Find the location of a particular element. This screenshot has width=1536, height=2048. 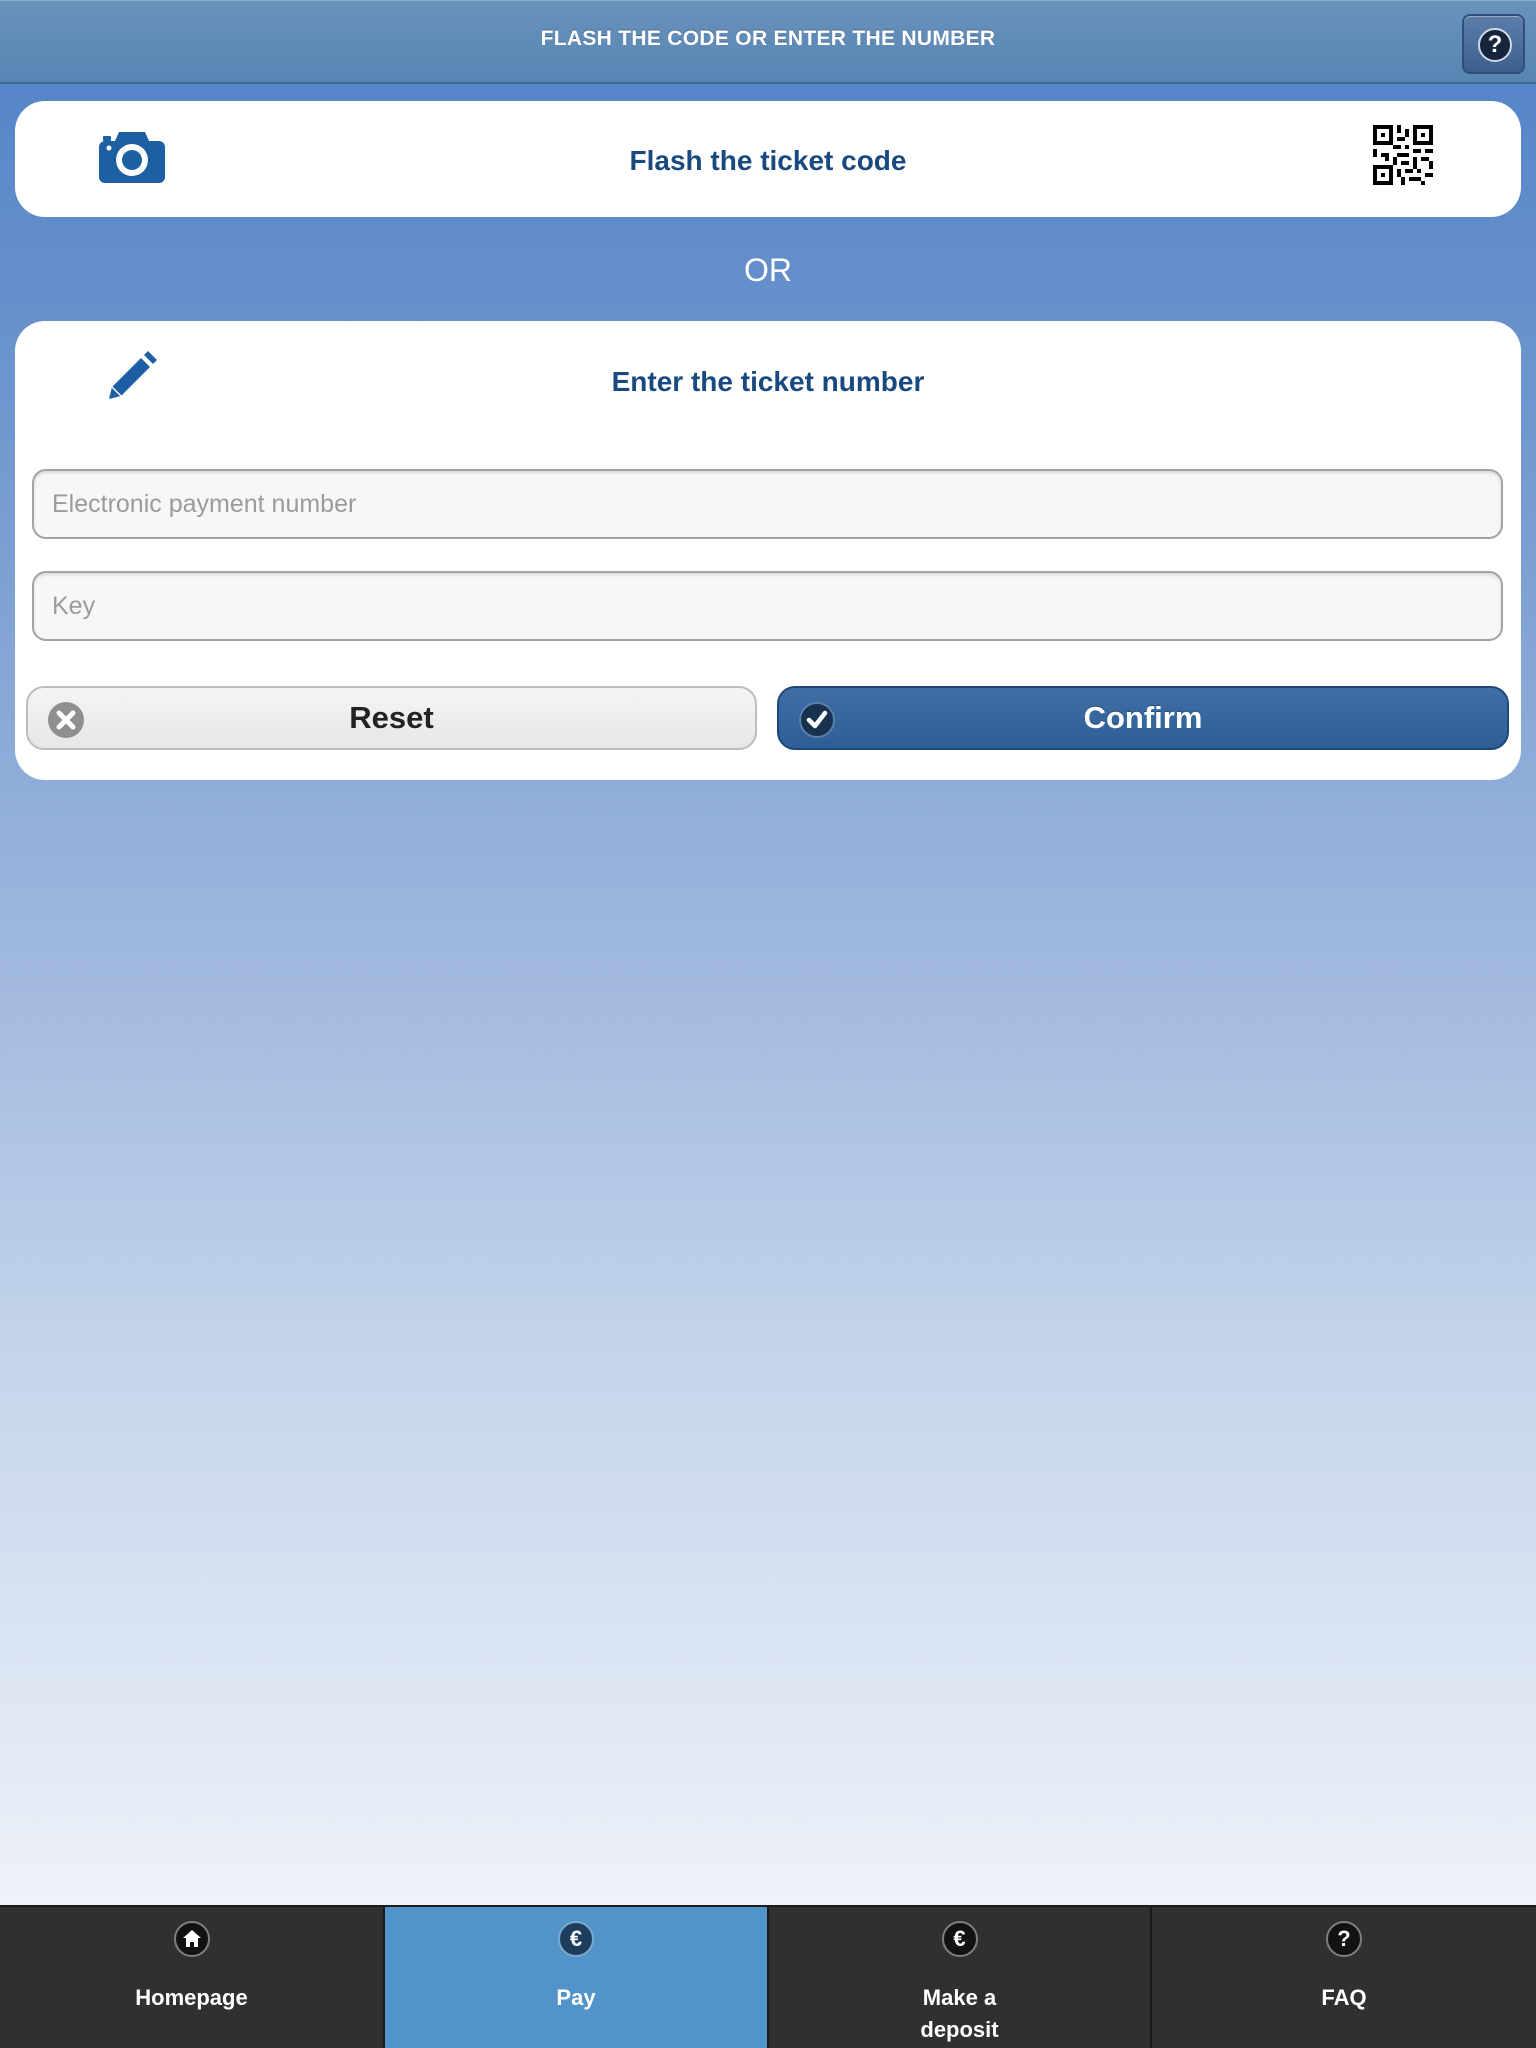

confirm-button: Confirm is located at coordinates (1143, 718).